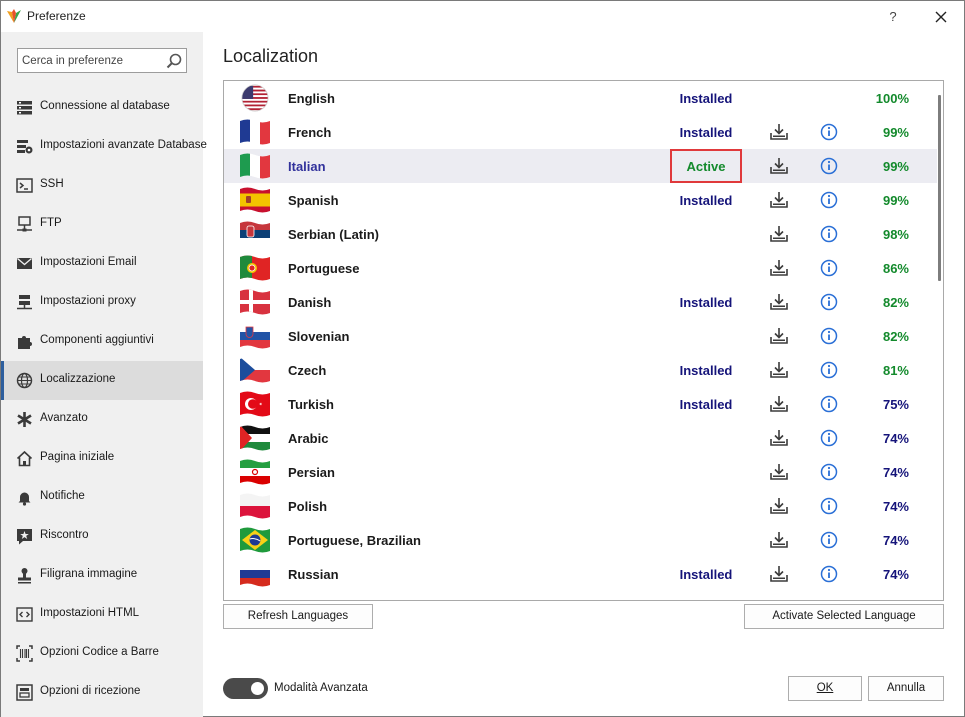 This screenshot has height=717, width=965. I want to click on sidebar-item-pagina-iniziale: Pagina iniziale, so click(102, 458).